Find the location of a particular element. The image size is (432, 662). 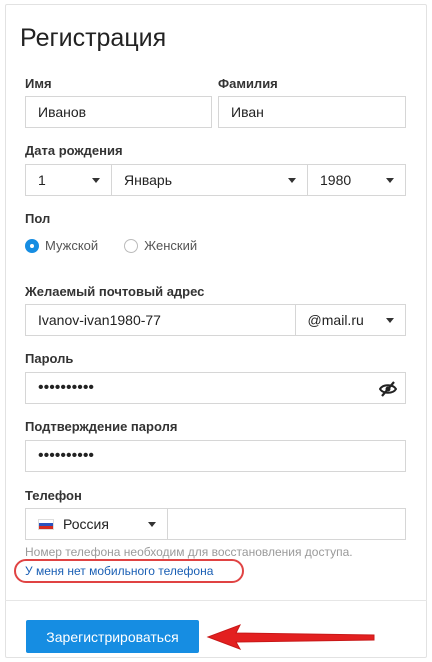

password-confirm-value: •••••••••• is located at coordinates (66, 455).